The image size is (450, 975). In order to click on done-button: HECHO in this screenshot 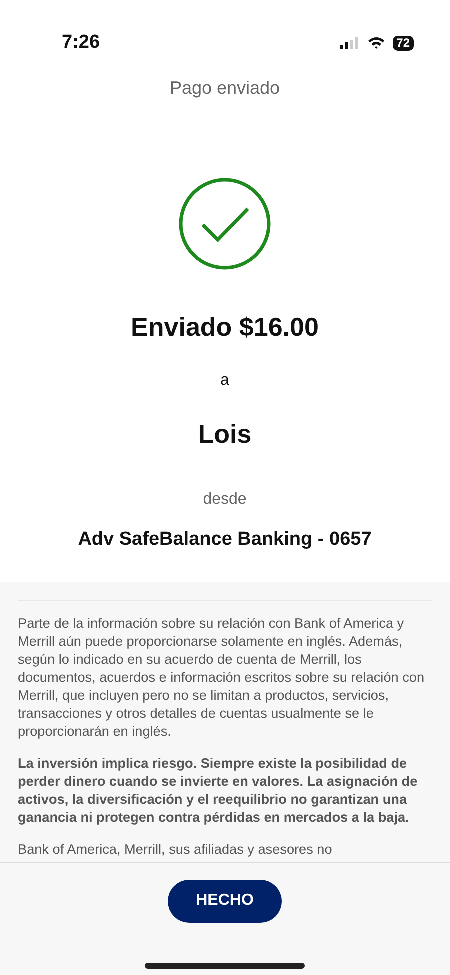, I will do `click(225, 901)`.